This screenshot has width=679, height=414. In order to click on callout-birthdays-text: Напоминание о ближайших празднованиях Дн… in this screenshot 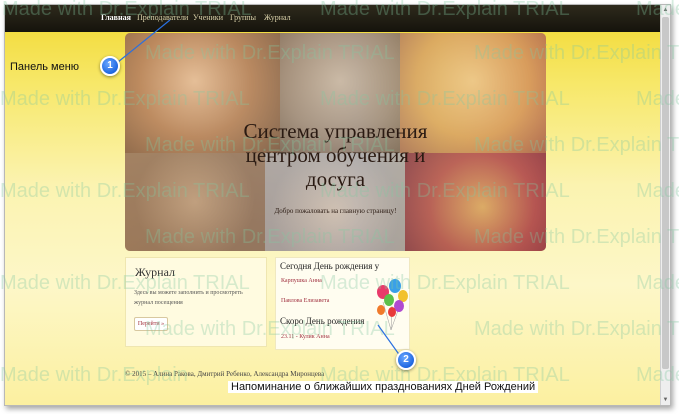, I will do `click(383, 387)`.